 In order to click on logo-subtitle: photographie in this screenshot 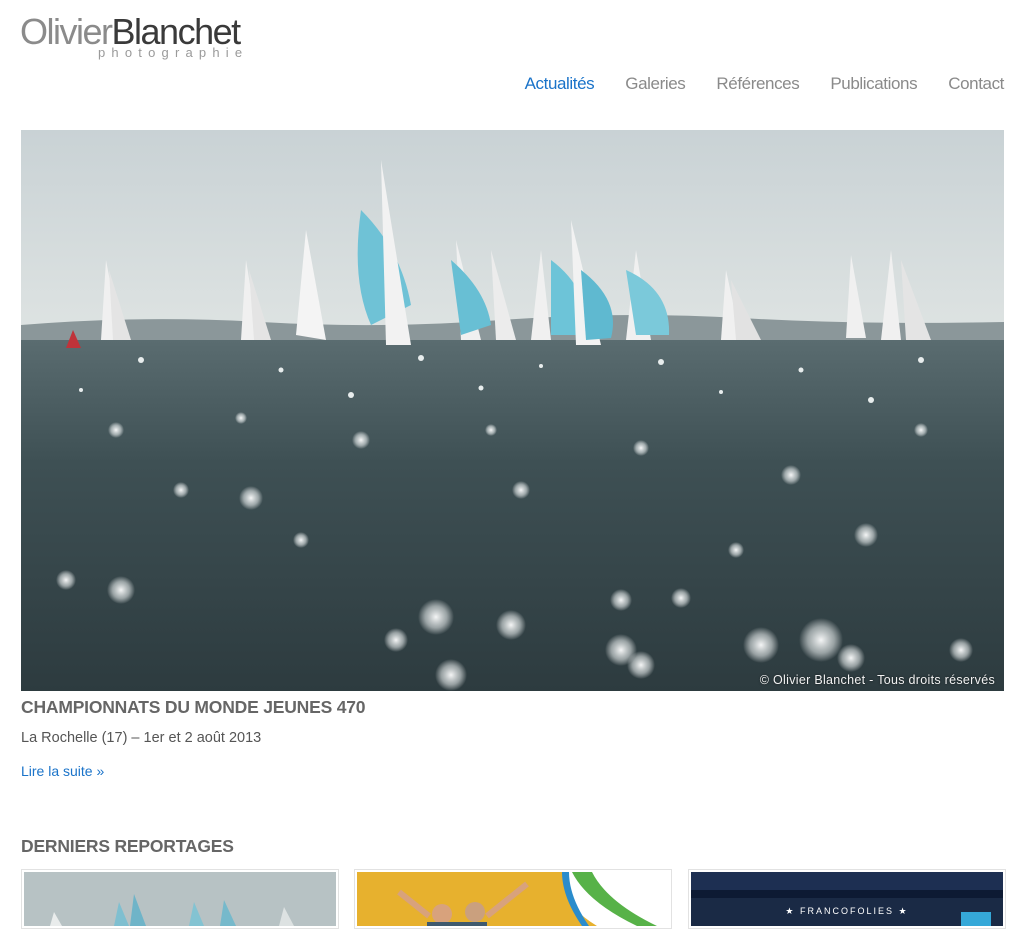, I will do `click(173, 52)`.